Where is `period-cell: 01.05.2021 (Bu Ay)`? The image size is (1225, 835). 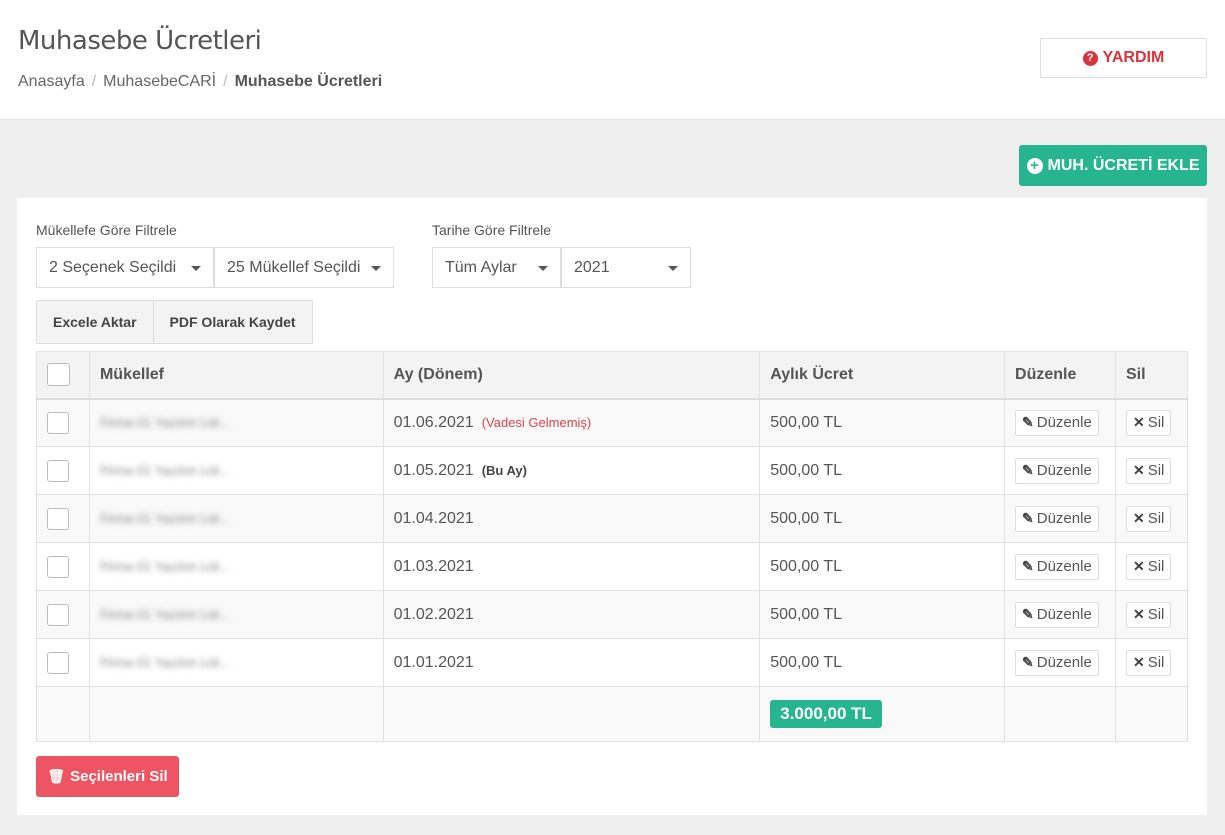 period-cell: 01.05.2021 (Bu Ay) is located at coordinates (571, 470).